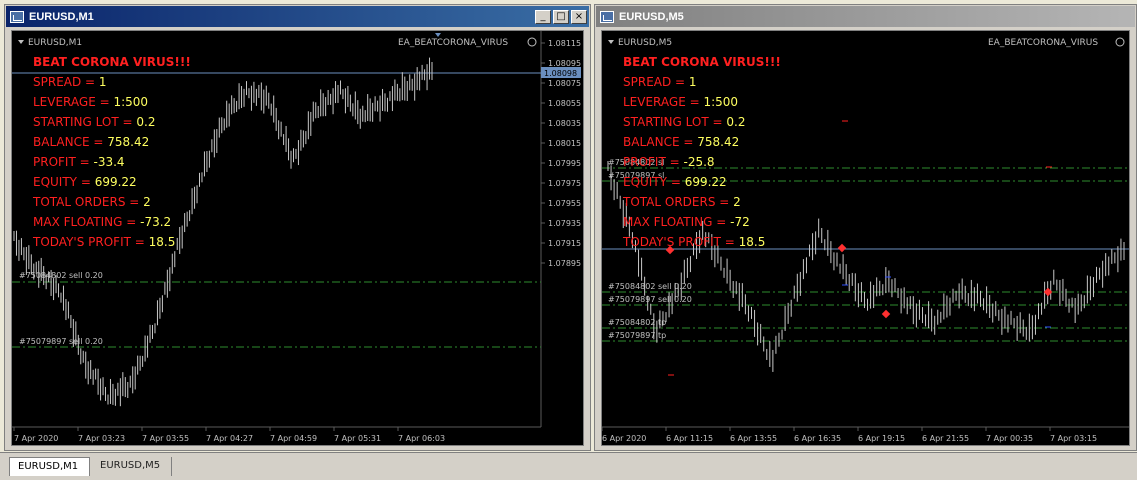 This screenshot has height=480, width=1137. I want to click on order-label: #75084802 tp, so click(637, 322).